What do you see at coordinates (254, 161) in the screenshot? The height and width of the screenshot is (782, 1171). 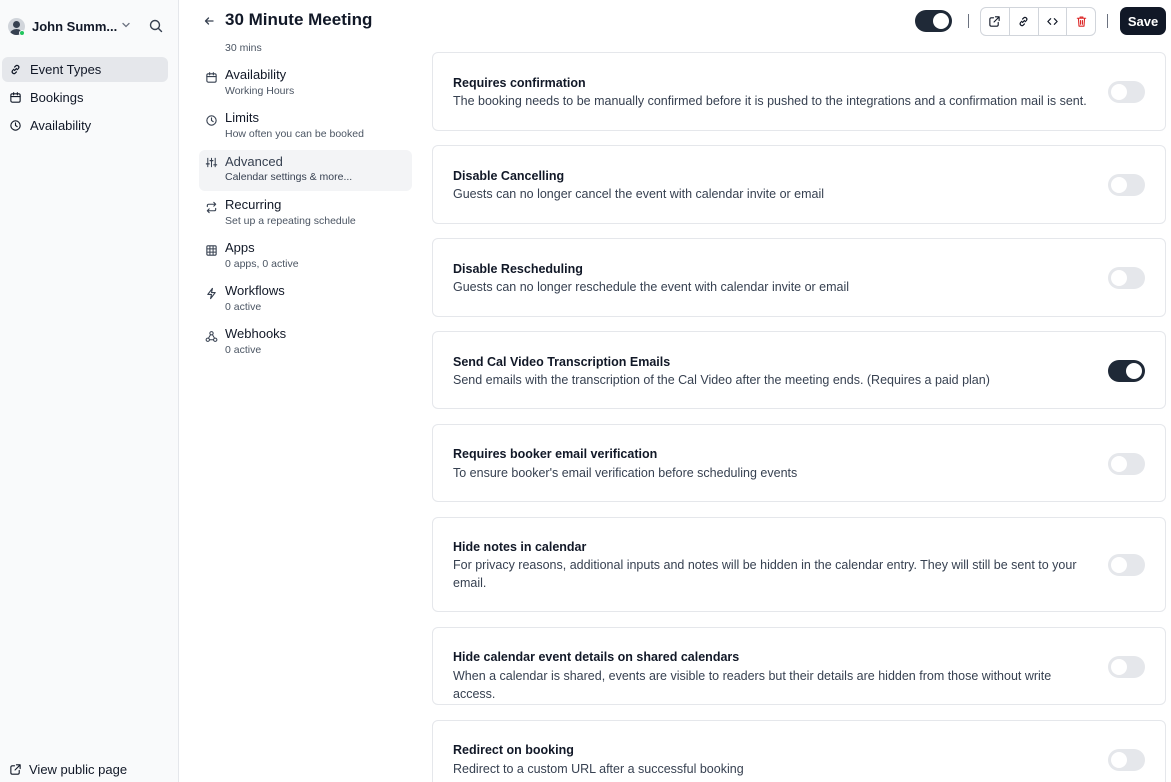 I see `subnav-title: Advanced` at bounding box center [254, 161].